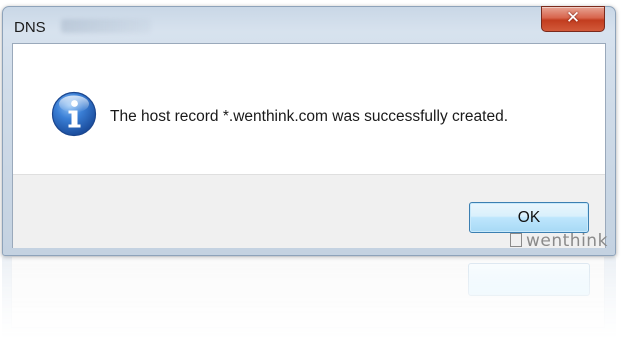 The width and height of the screenshot is (623, 339). Describe the element at coordinates (309, 24) in the screenshot. I see `title-bar: DNS ✕` at that location.